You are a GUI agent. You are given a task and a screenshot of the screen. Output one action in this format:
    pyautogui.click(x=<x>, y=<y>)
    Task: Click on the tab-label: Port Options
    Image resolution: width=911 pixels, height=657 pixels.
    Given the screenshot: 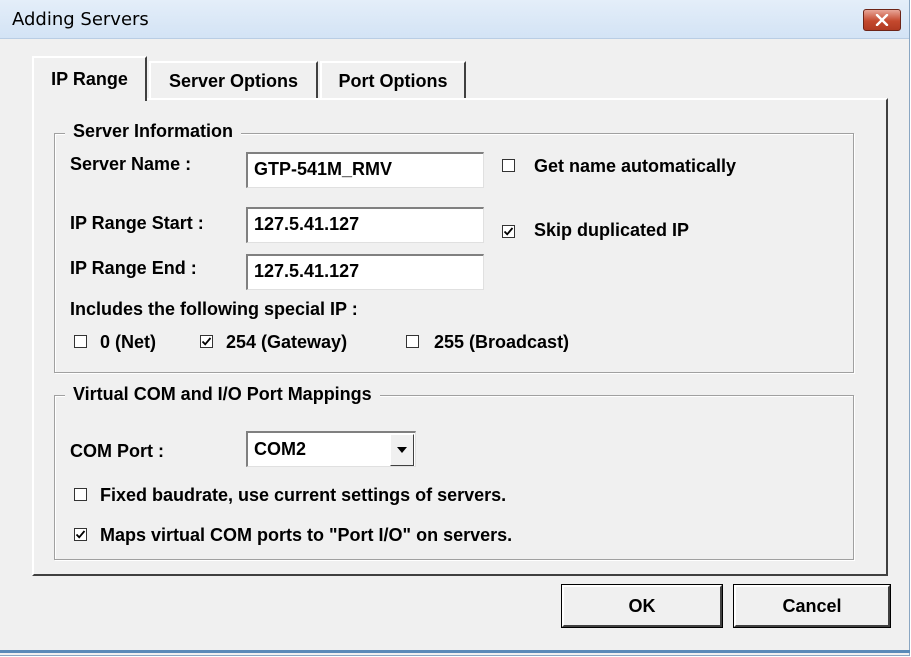 What is the action you would take?
    pyautogui.click(x=393, y=81)
    